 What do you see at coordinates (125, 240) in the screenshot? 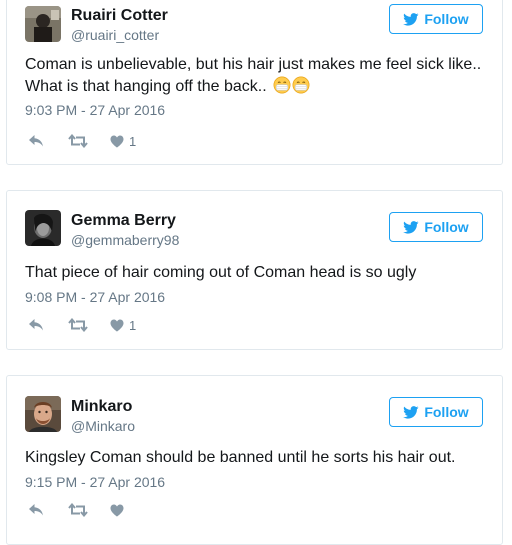
I see `user-handle: @gemmaberry98` at bounding box center [125, 240].